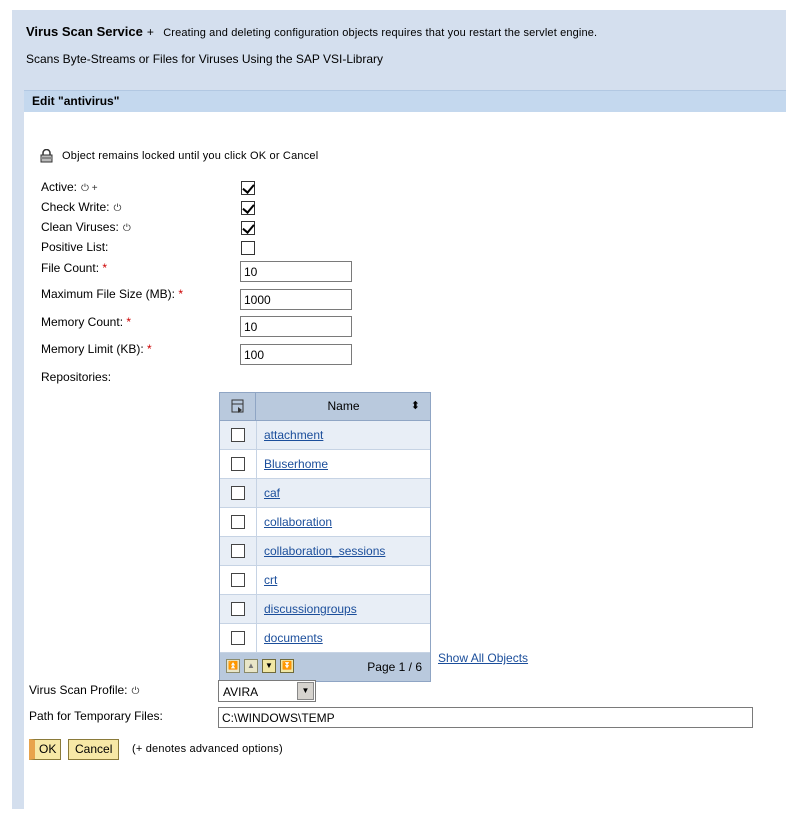 This screenshot has height=819, width=786. I want to click on select-column-header, so click(238, 406).